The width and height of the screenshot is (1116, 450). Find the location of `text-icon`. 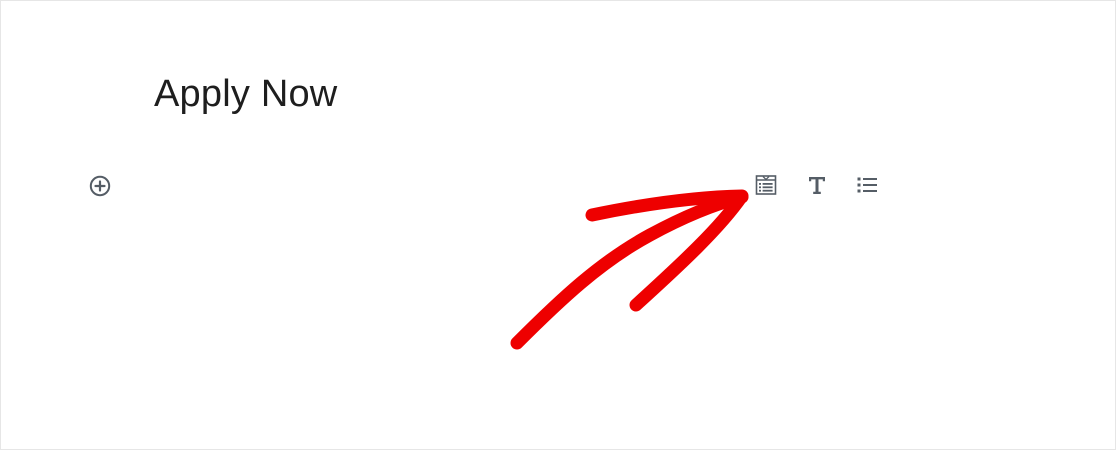

text-icon is located at coordinates (817, 185).